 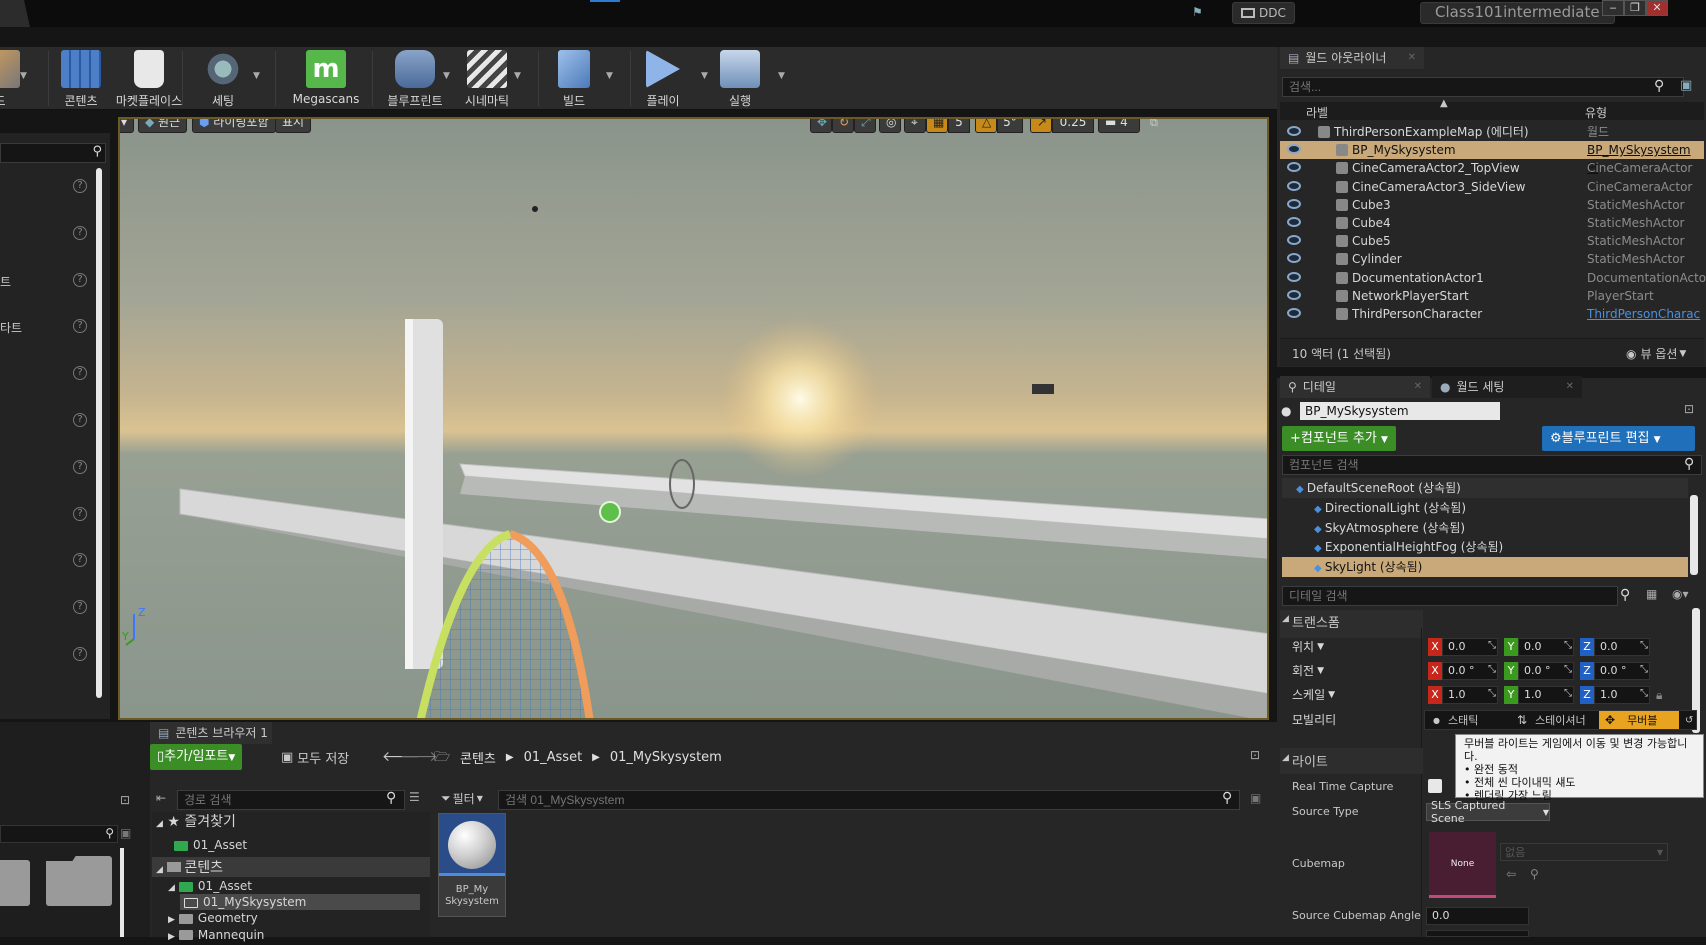 What do you see at coordinates (17, 79) in the screenshot?
I see `toolbar-modes-button: 드` at bounding box center [17, 79].